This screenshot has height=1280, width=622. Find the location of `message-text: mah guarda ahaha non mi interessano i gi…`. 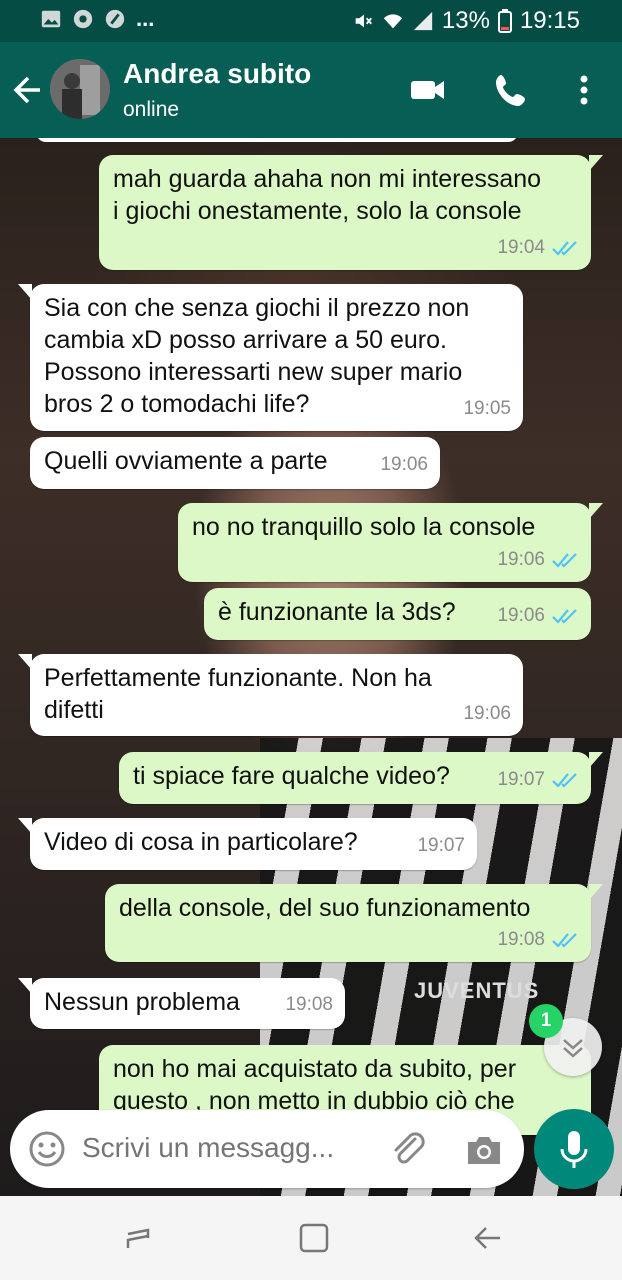

message-text: mah guarda ahaha non mi interessano i gi… is located at coordinates (327, 195).